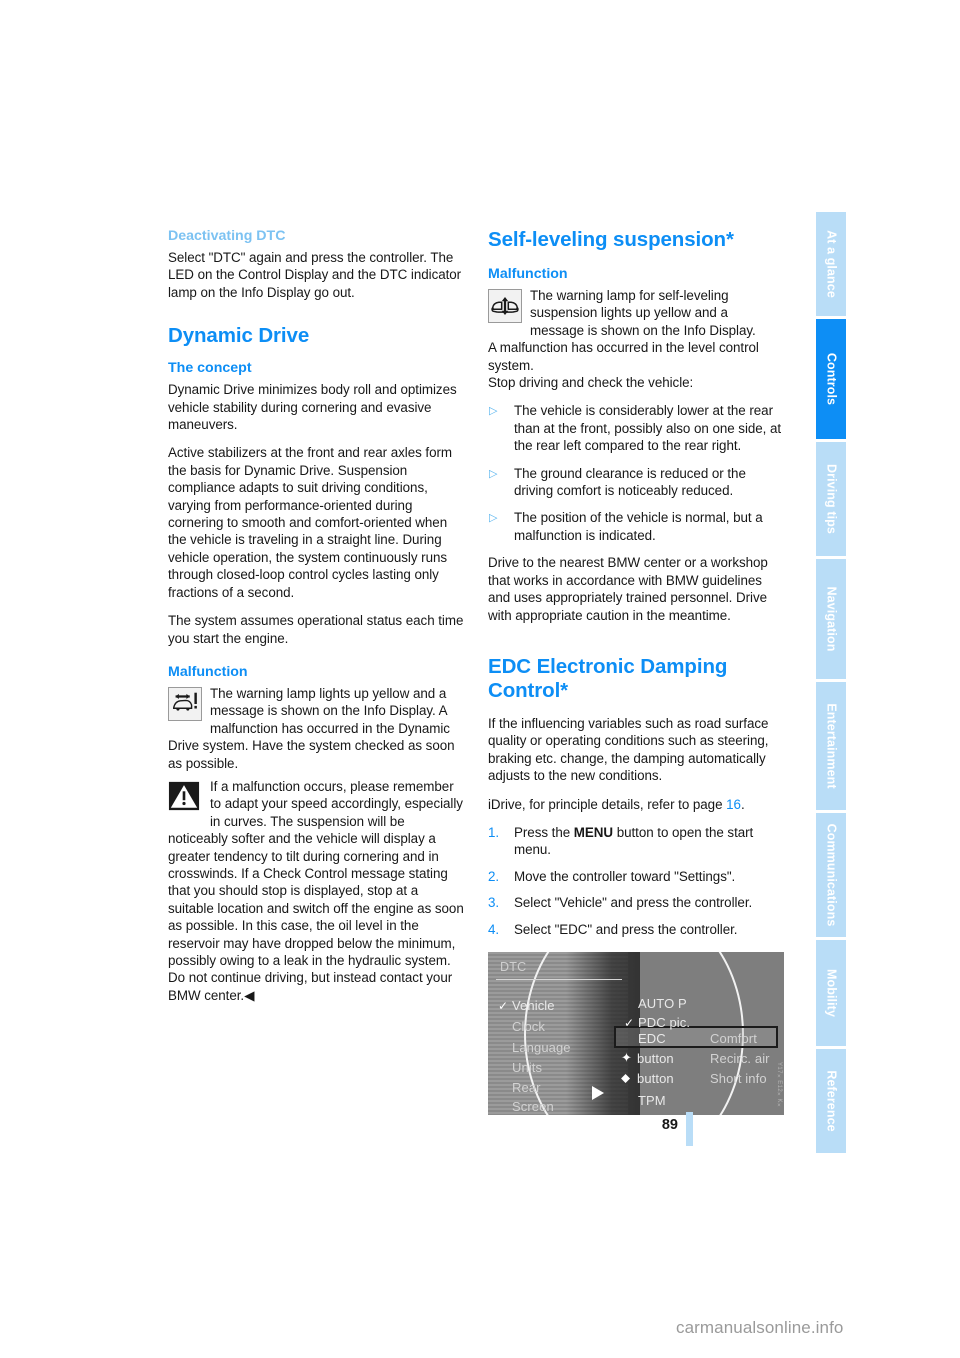 This screenshot has width=960, height=1358. I want to click on idrive-right-item-edc: EDC, so click(652, 1038).